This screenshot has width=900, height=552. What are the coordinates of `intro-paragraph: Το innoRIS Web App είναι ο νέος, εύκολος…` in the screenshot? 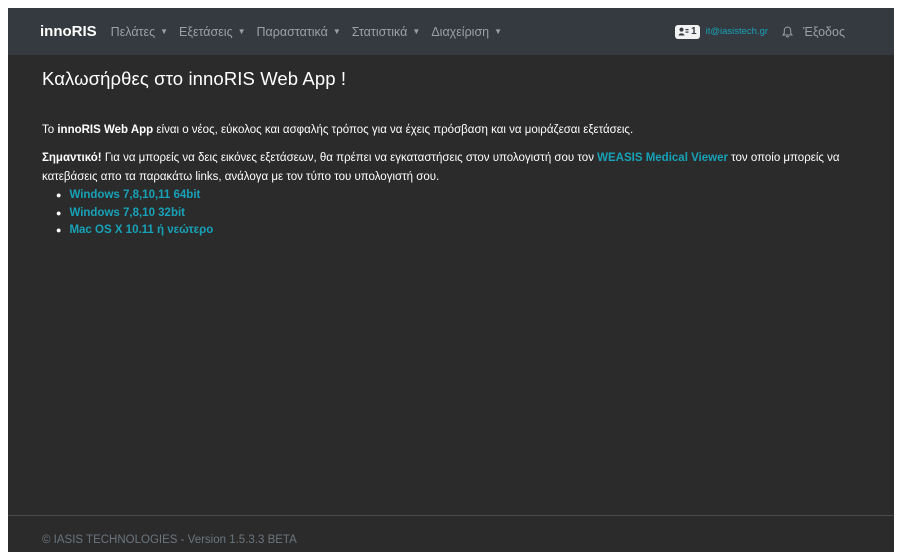 It's located at (457, 130).